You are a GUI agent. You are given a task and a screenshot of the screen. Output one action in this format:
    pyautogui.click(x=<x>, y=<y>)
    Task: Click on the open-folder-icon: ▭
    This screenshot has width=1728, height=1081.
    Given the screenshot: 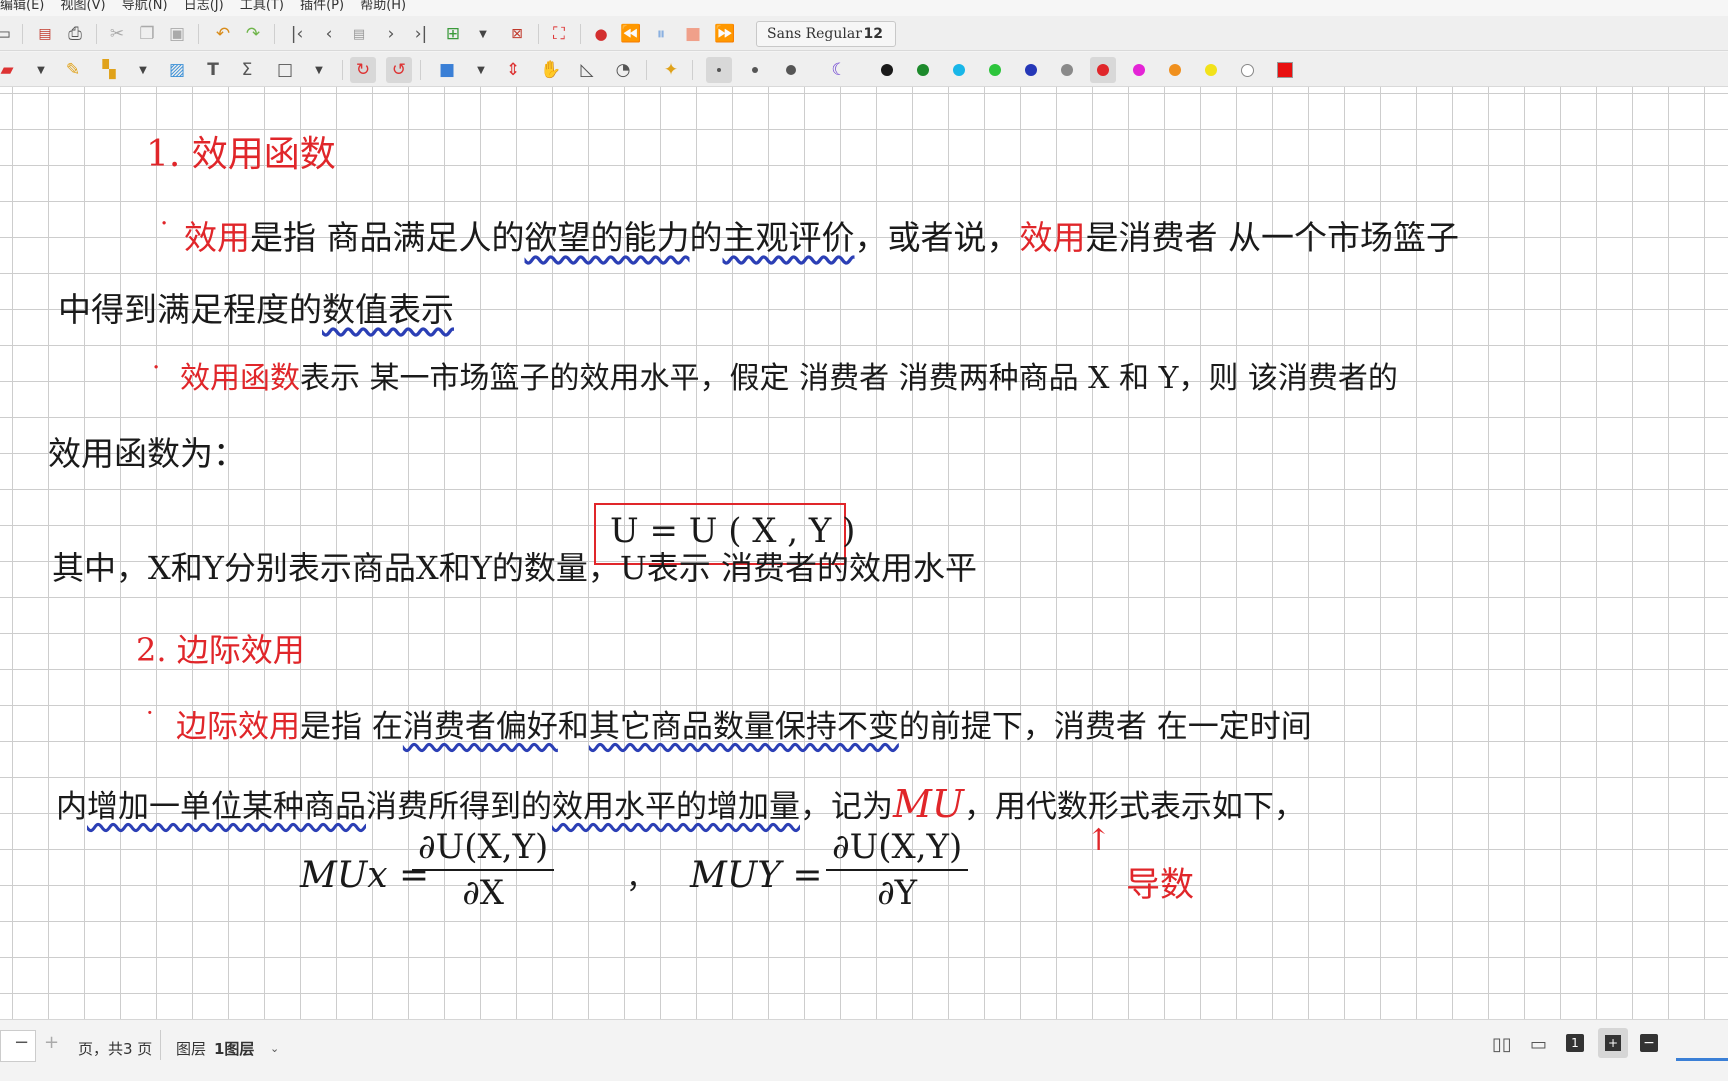 What is the action you would take?
    pyautogui.click(x=8, y=34)
    